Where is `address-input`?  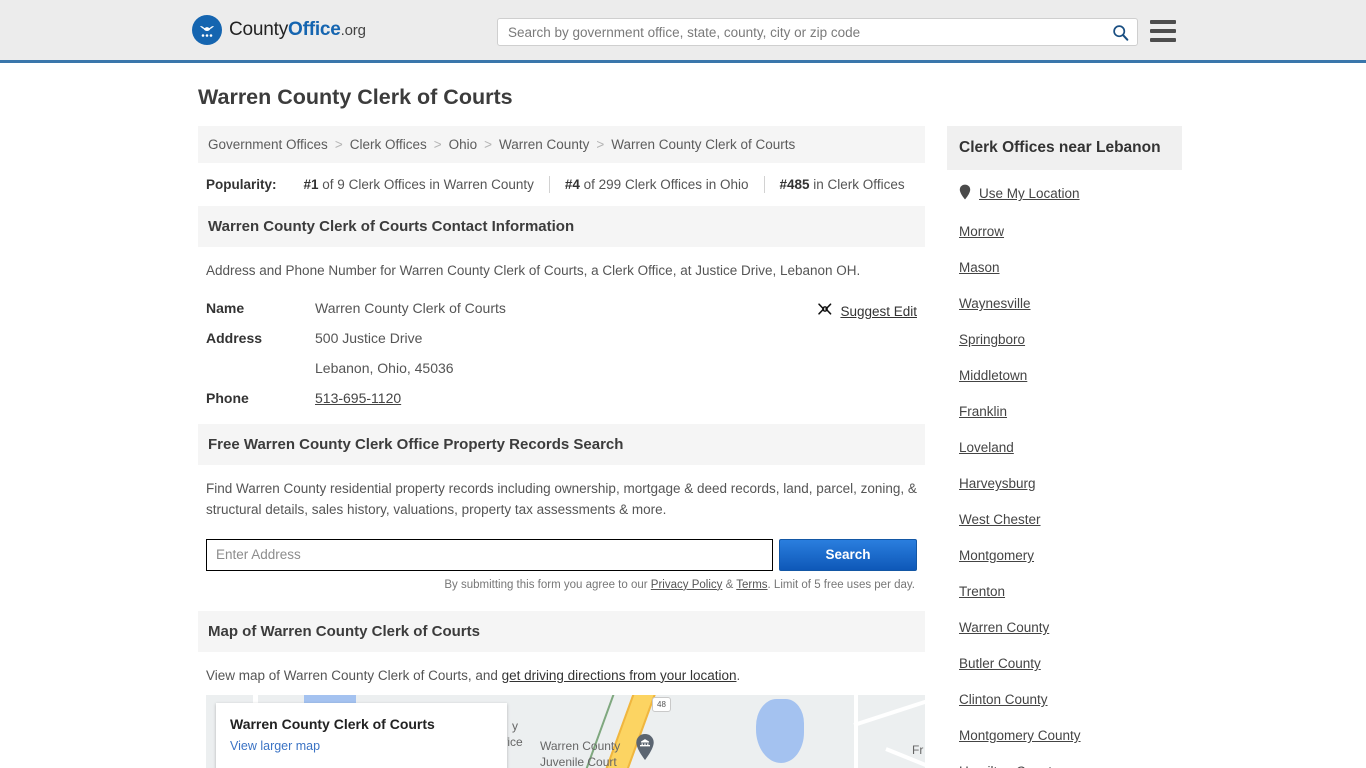 address-input is located at coordinates (490, 554).